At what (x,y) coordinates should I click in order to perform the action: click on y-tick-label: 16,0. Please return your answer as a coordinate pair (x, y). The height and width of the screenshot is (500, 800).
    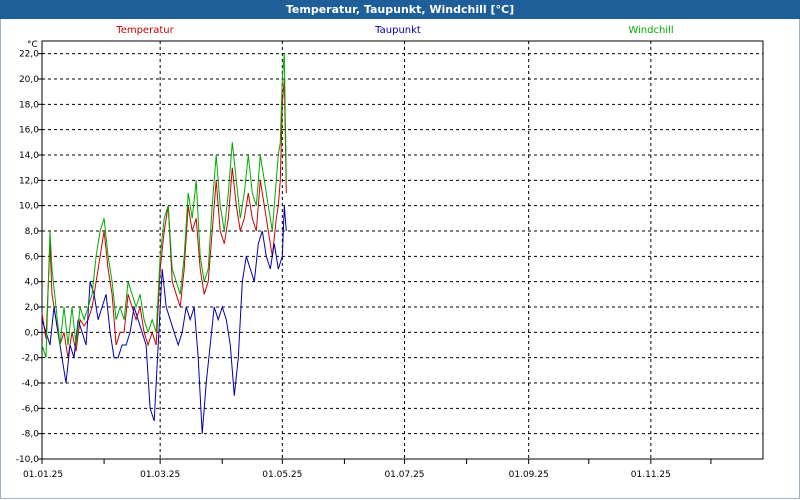
    Looking at the image, I should click on (29, 131).